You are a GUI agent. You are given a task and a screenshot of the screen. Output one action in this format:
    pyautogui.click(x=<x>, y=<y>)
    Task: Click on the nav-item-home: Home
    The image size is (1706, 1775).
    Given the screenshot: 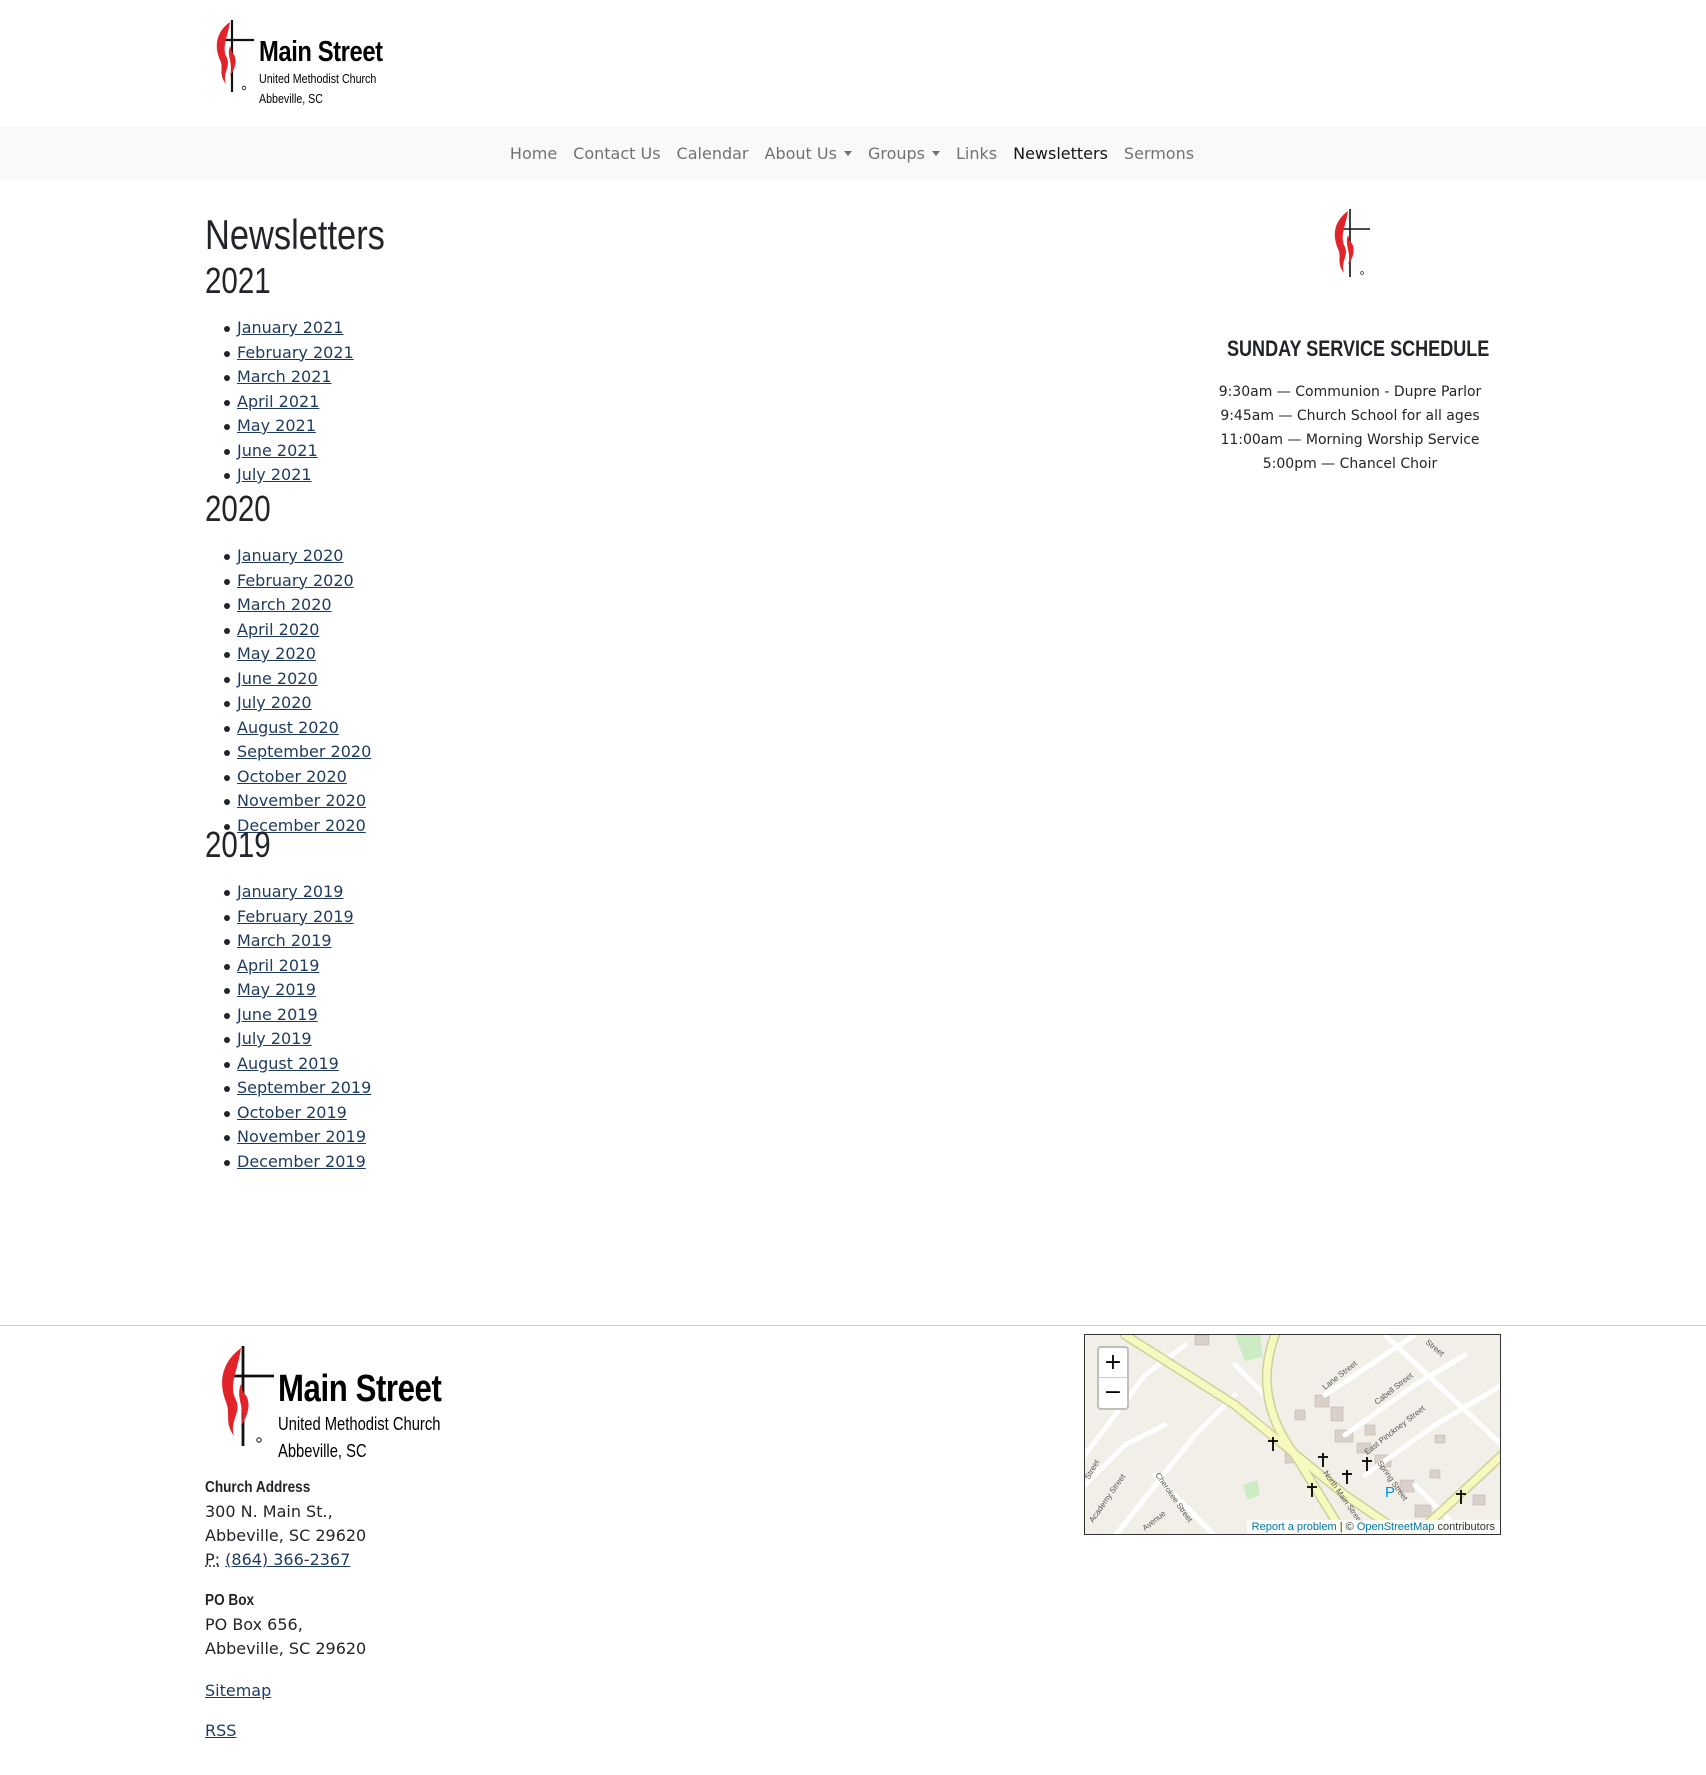 What is the action you would take?
    pyautogui.click(x=533, y=153)
    